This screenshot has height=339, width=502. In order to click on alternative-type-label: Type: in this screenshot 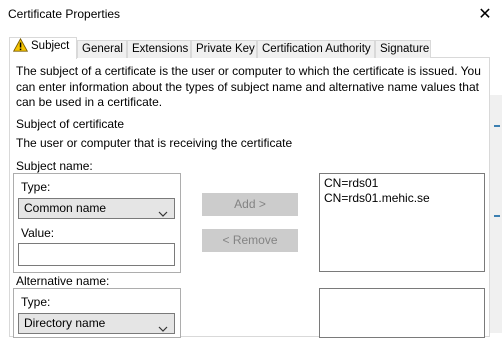, I will do `click(36, 302)`.